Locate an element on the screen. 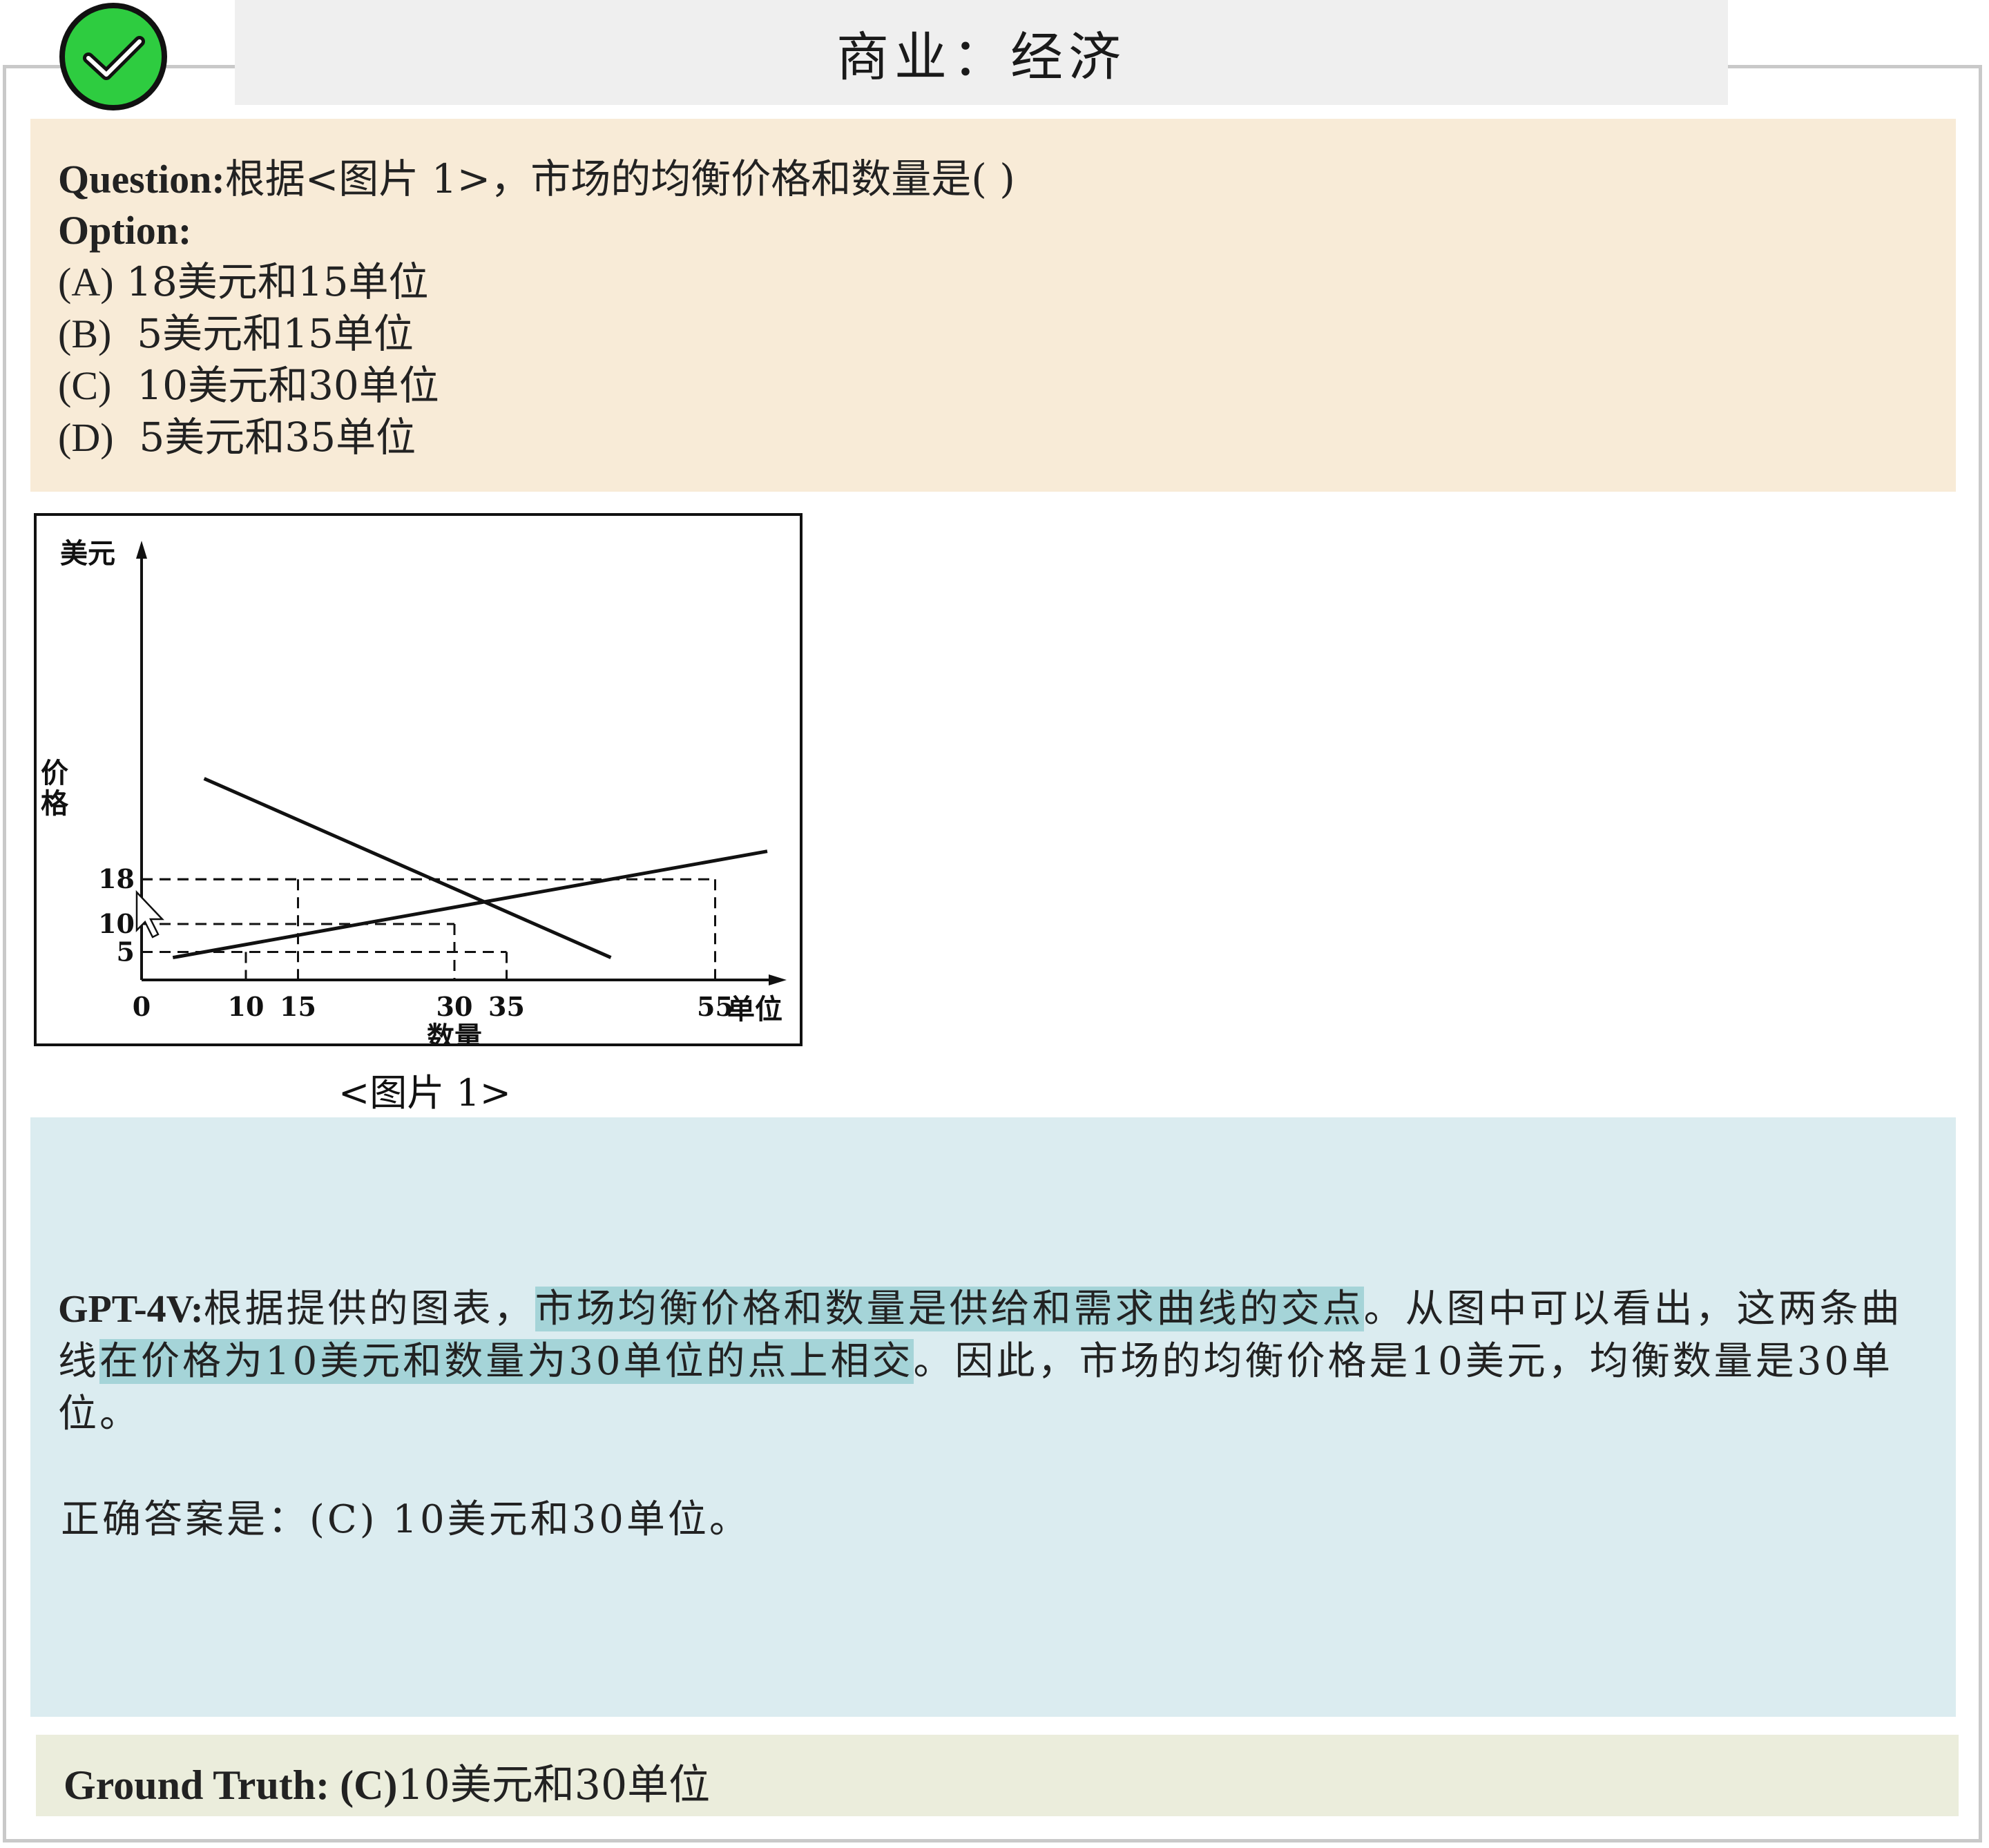  answer-highlight: 市场均衡价格和数量是供给和需求曲线的交点 is located at coordinates (950, 1309).